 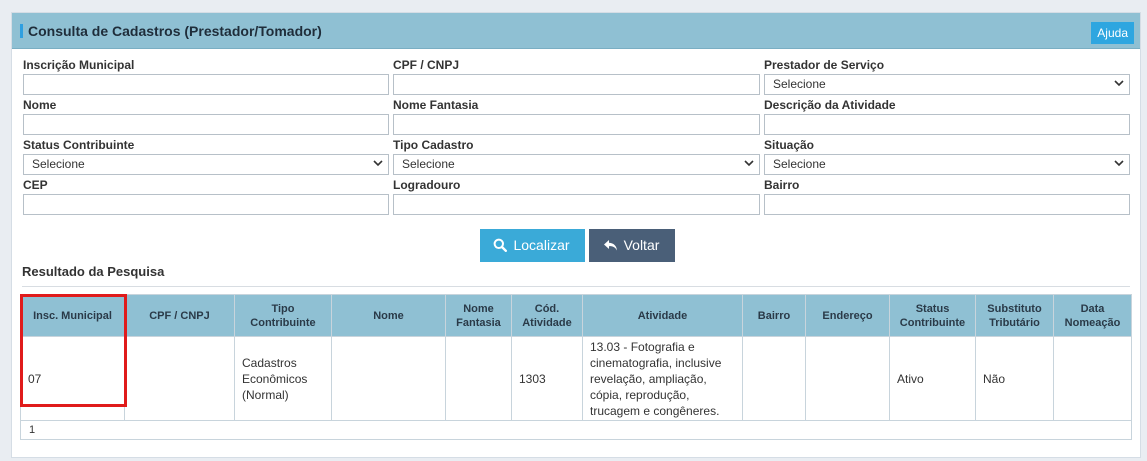 What do you see at coordinates (947, 124) in the screenshot?
I see `descricao-atividade-input` at bounding box center [947, 124].